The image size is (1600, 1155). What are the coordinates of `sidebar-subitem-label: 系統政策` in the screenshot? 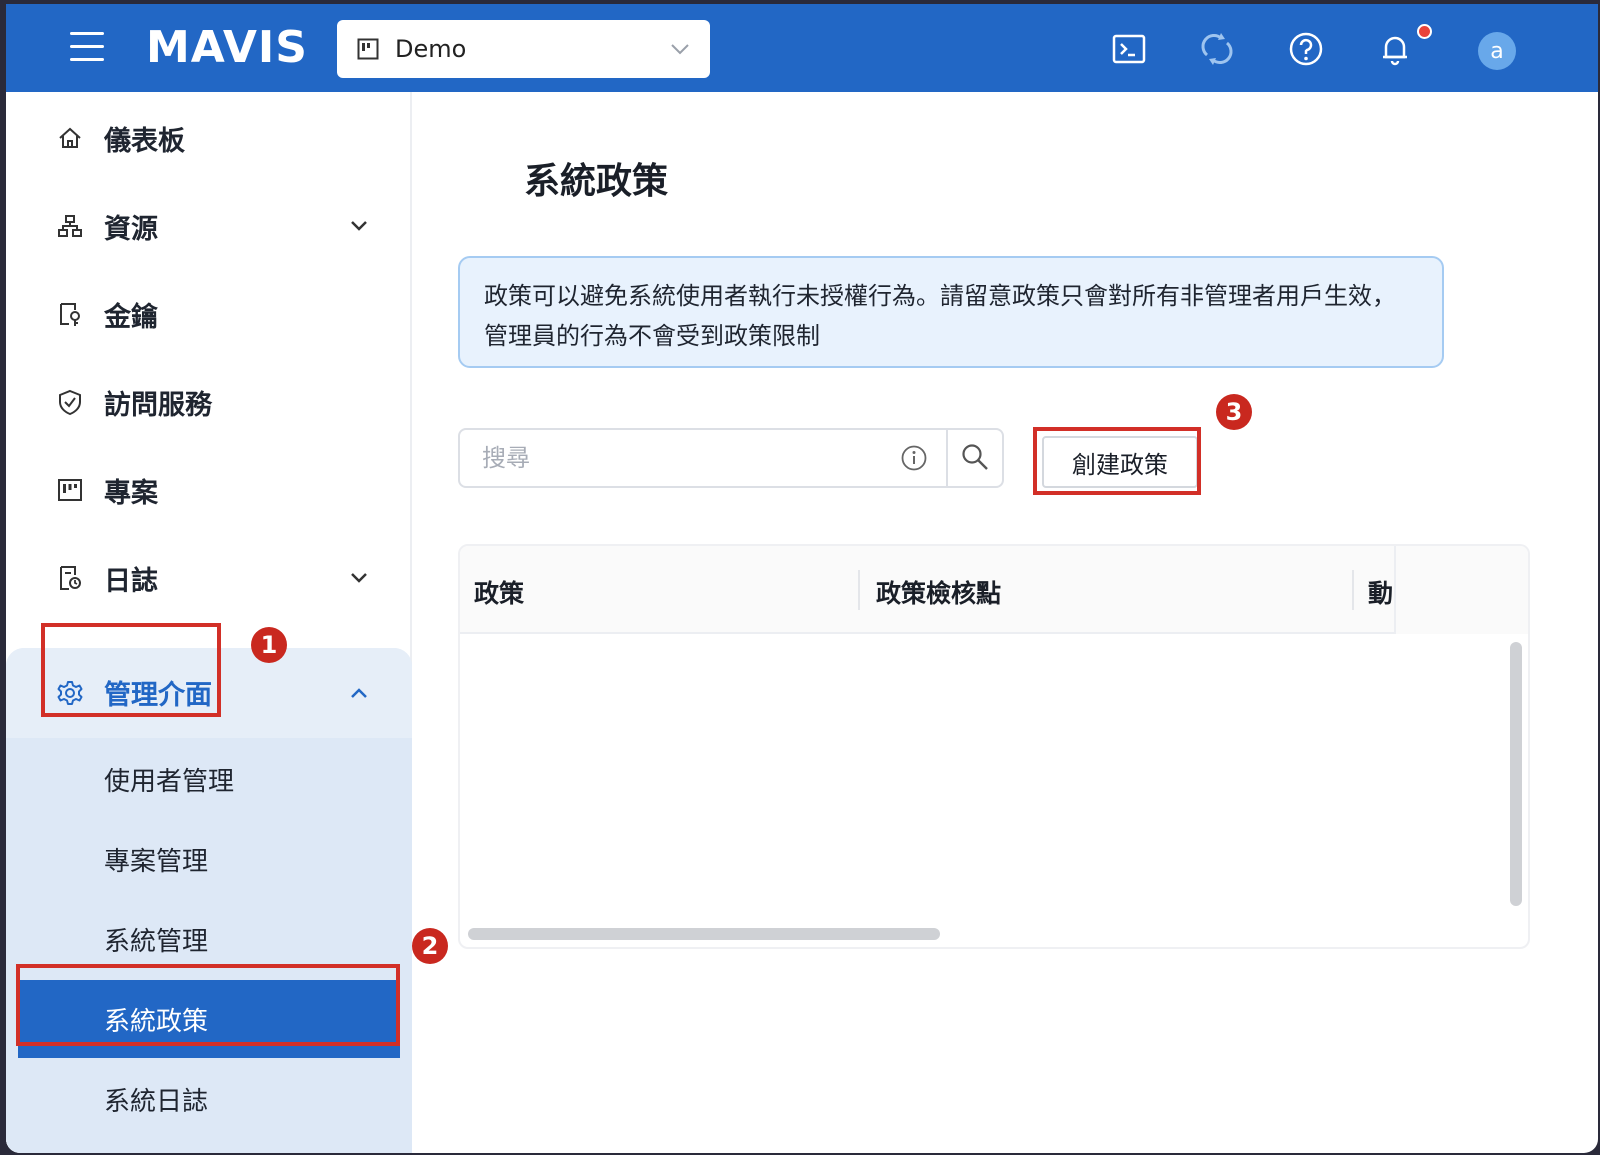 It's located at (156, 1021).